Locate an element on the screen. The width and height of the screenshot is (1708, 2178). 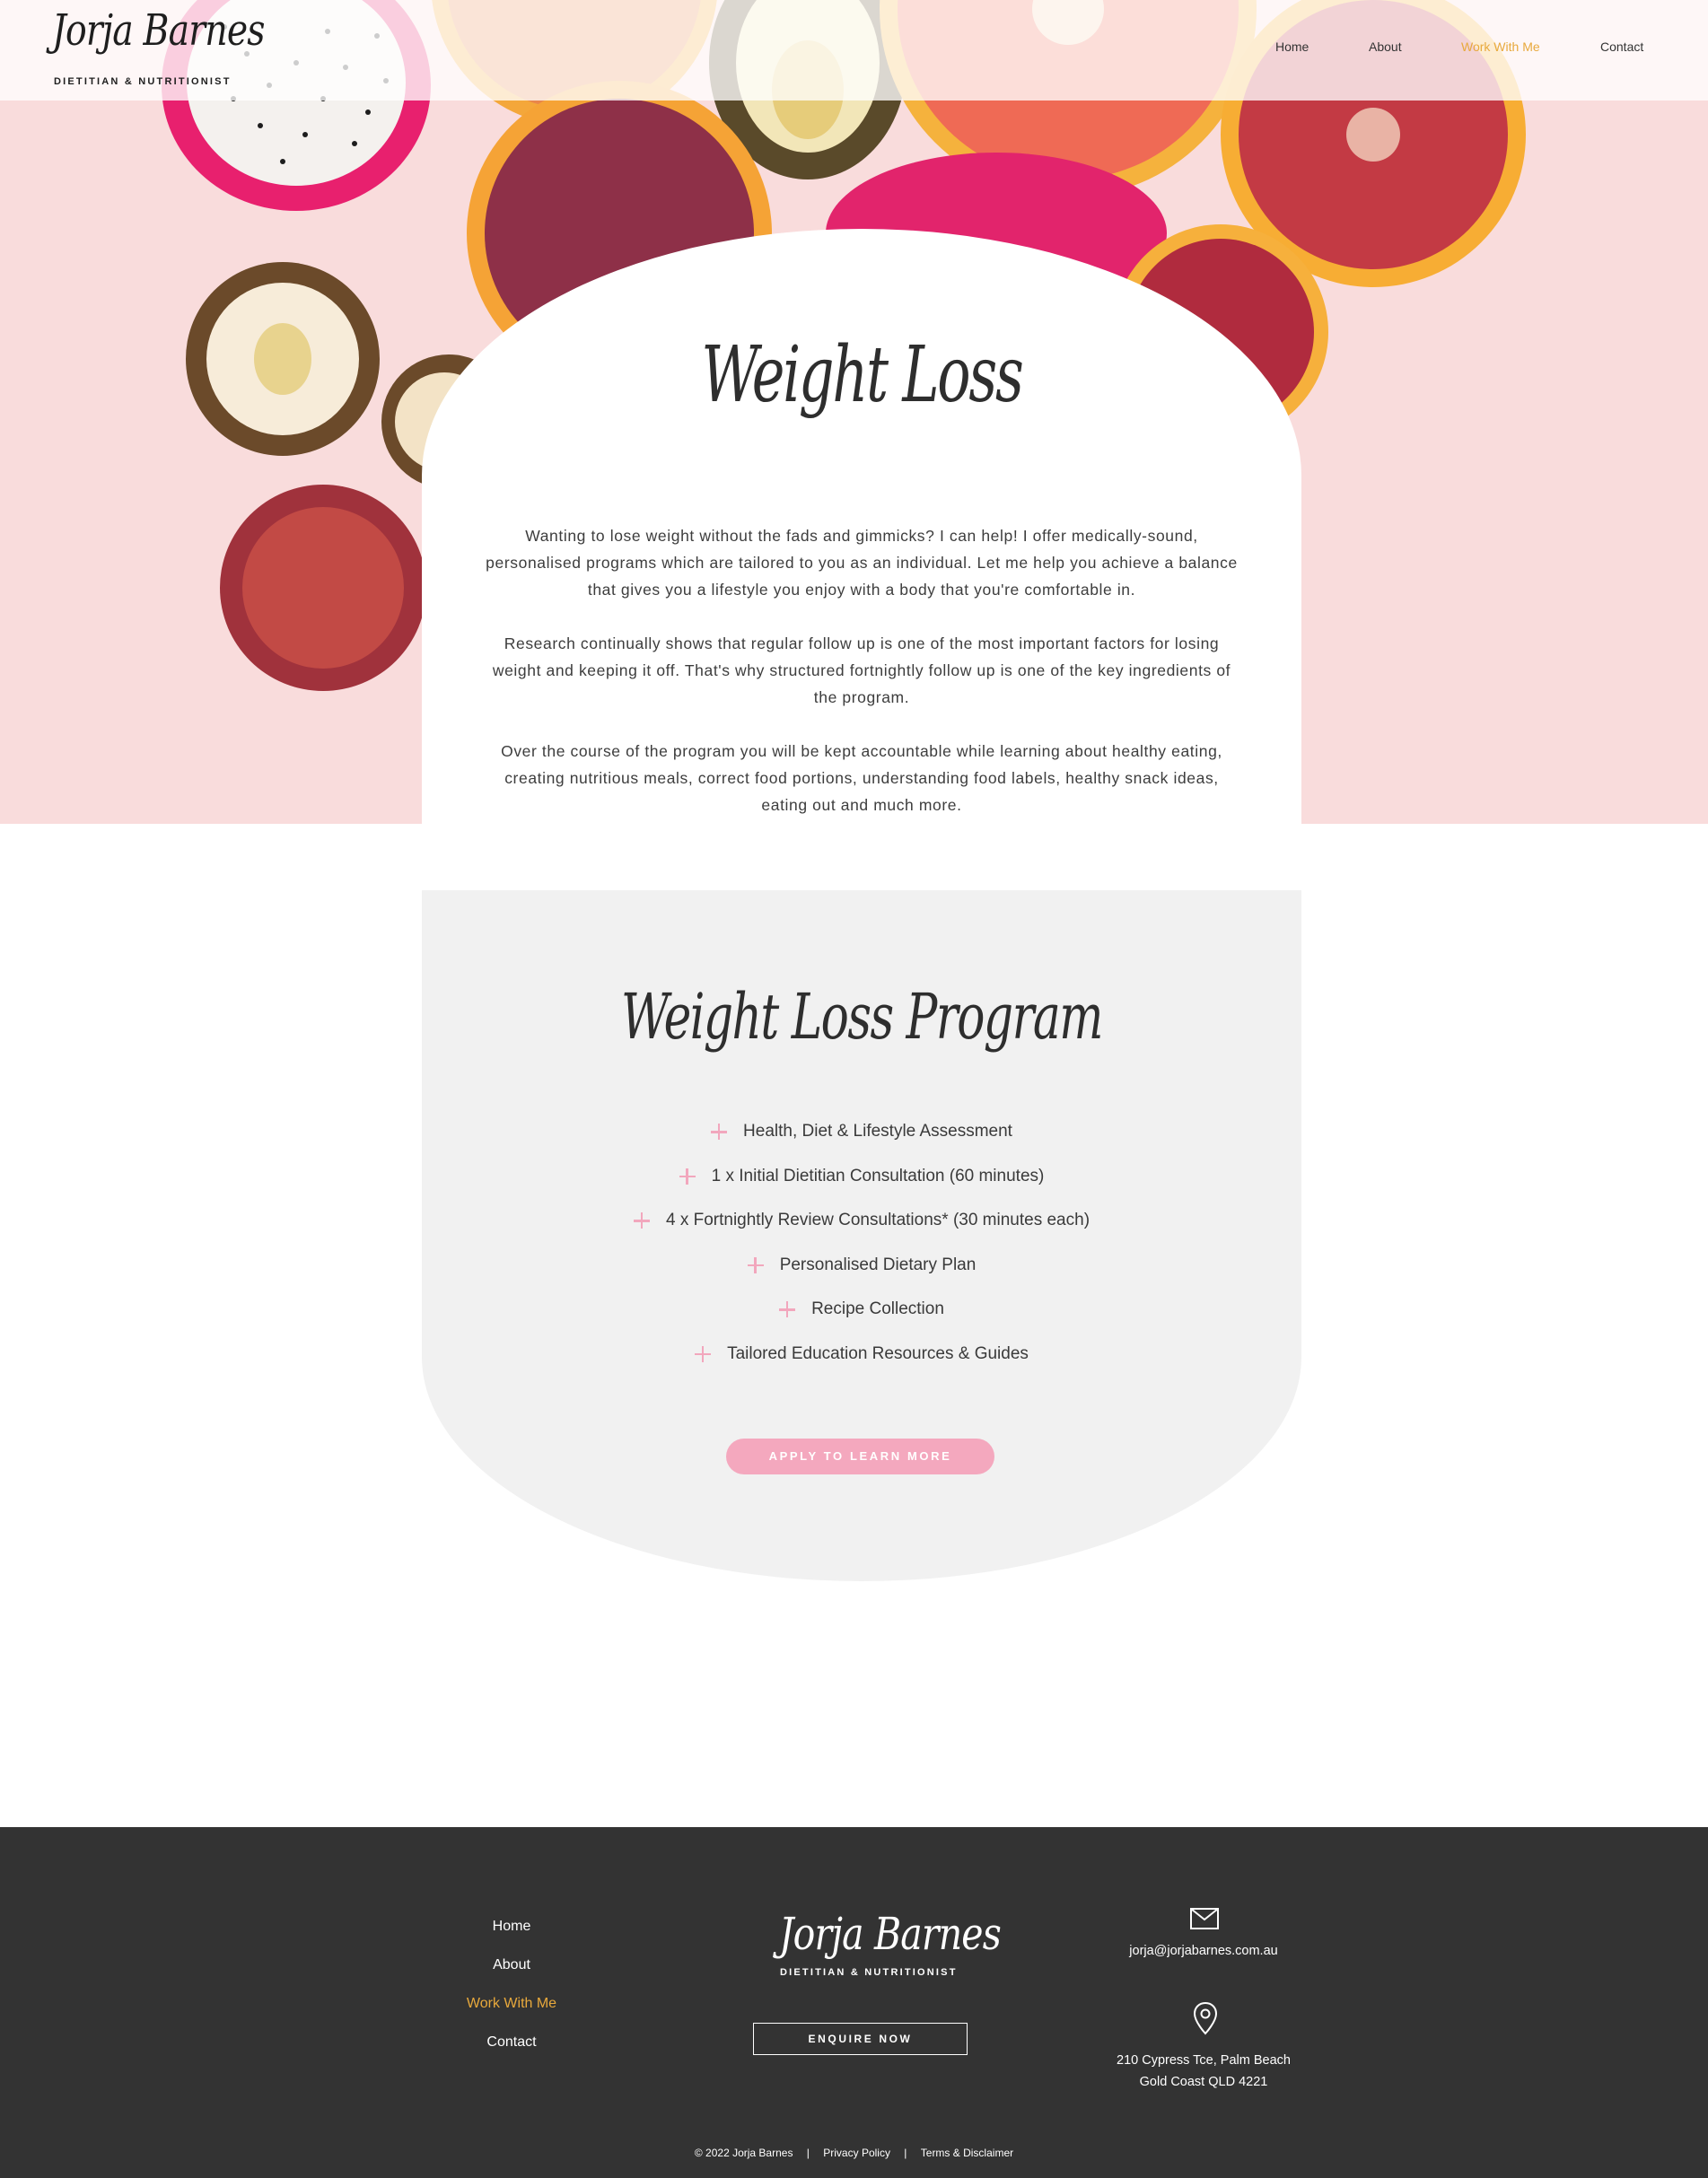
location-pin-icon is located at coordinates (1205, 2018).